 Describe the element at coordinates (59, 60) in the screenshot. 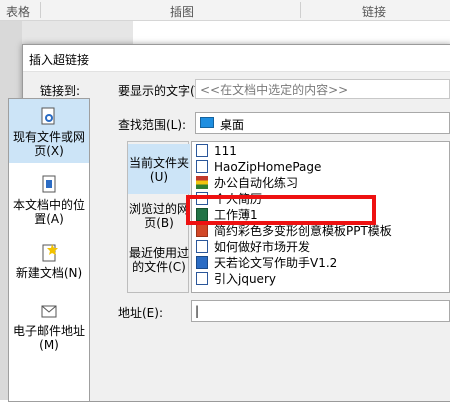

I see `dialog-title: 插入超链接` at that location.